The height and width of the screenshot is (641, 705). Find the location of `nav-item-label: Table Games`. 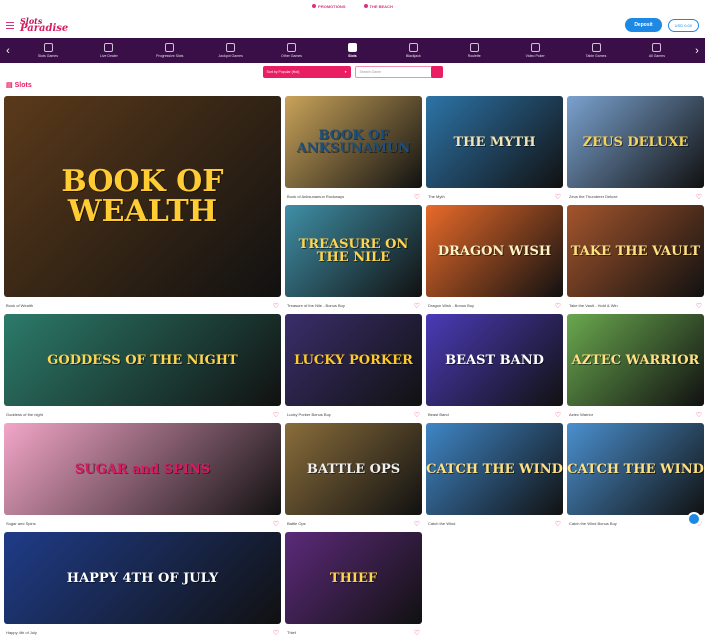

nav-item-label: Table Games is located at coordinates (596, 56).